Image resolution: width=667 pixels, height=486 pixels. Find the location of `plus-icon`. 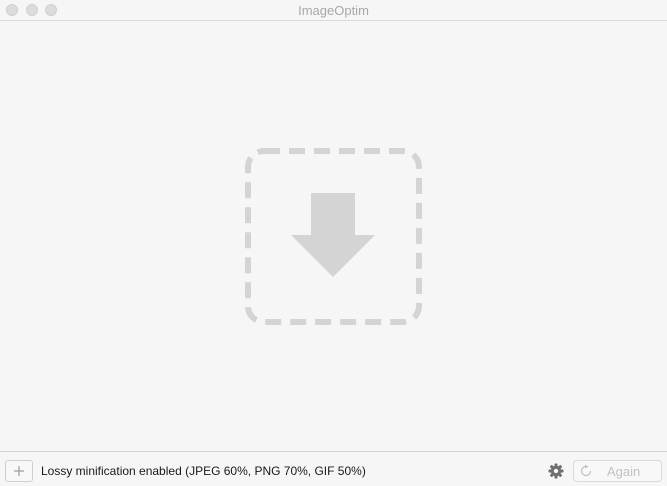

plus-icon is located at coordinates (19, 471).